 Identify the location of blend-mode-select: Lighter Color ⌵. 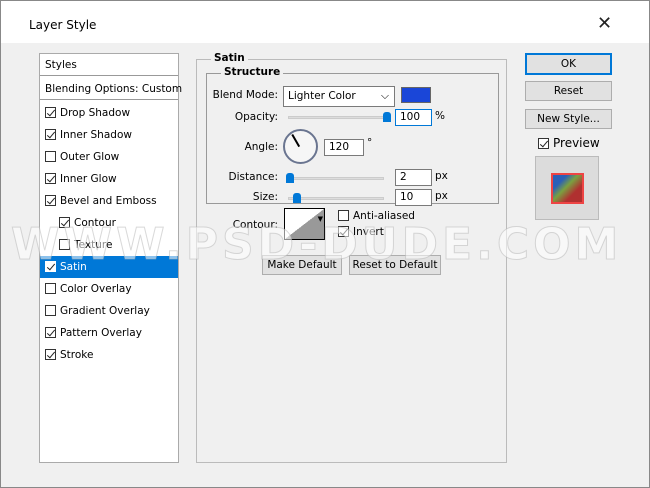
(339, 96).